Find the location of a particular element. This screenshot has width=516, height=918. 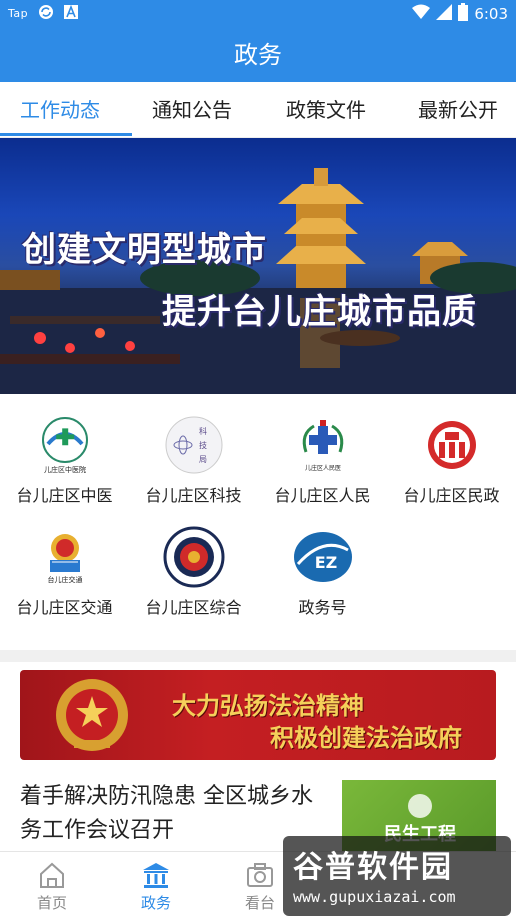

section-divider is located at coordinates (258, 656).